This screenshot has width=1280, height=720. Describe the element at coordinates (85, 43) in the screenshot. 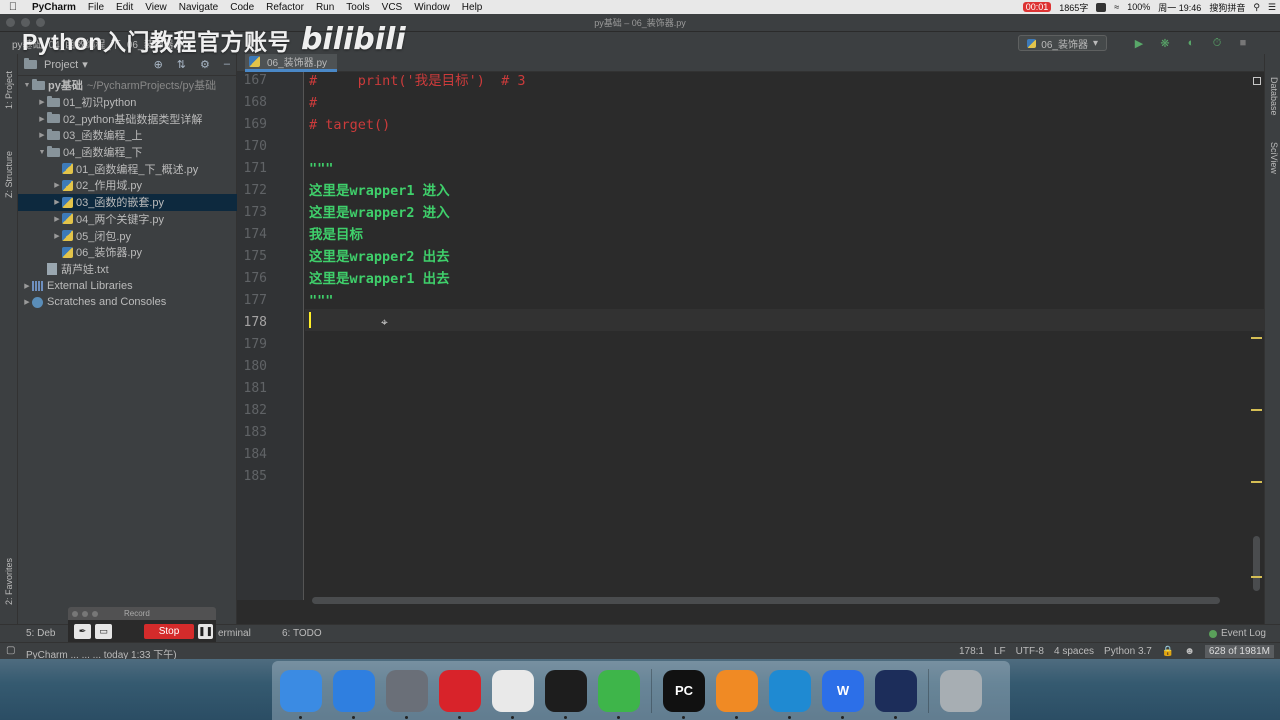

I see `breadcrumb-folder: 04_函数编程_下` at that location.